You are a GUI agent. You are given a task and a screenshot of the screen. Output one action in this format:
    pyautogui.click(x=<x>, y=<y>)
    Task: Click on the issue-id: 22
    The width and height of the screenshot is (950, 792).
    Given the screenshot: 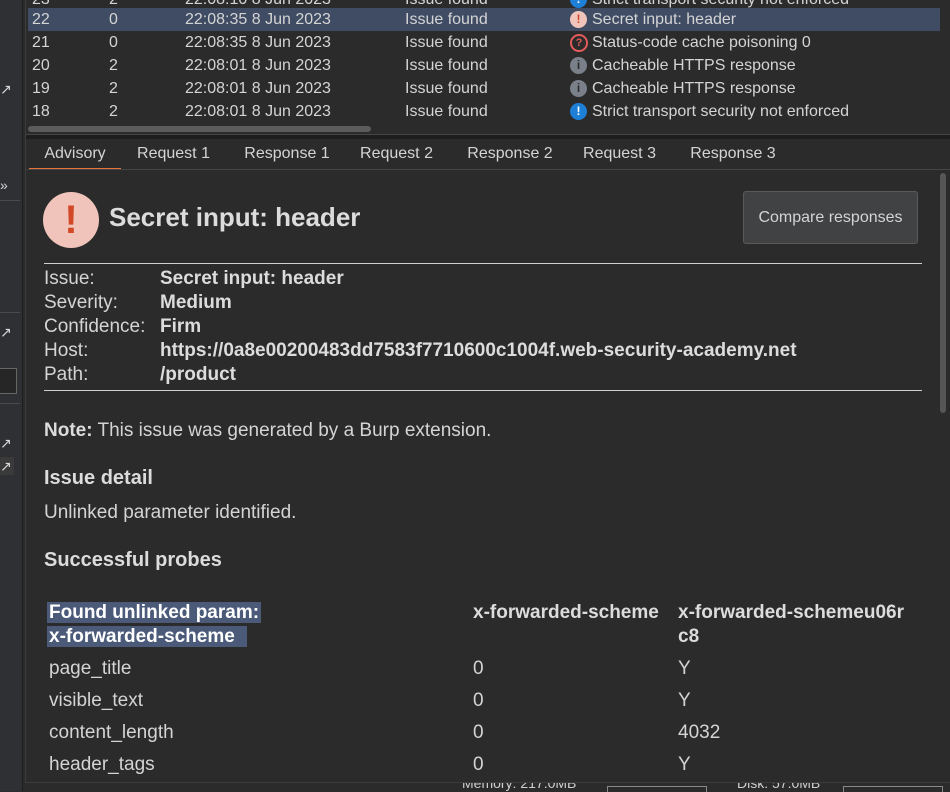 What is the action you would take?
    pyautogui.click(x=41, y=19)
    